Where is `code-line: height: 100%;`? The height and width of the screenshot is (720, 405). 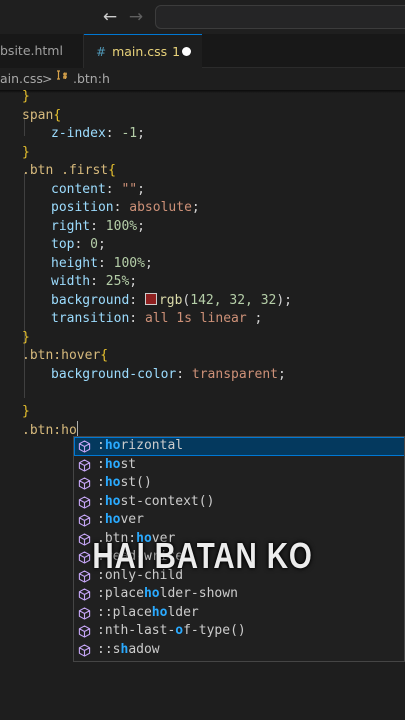 code-line: height: 100%; is located at coordinates (102, 263).